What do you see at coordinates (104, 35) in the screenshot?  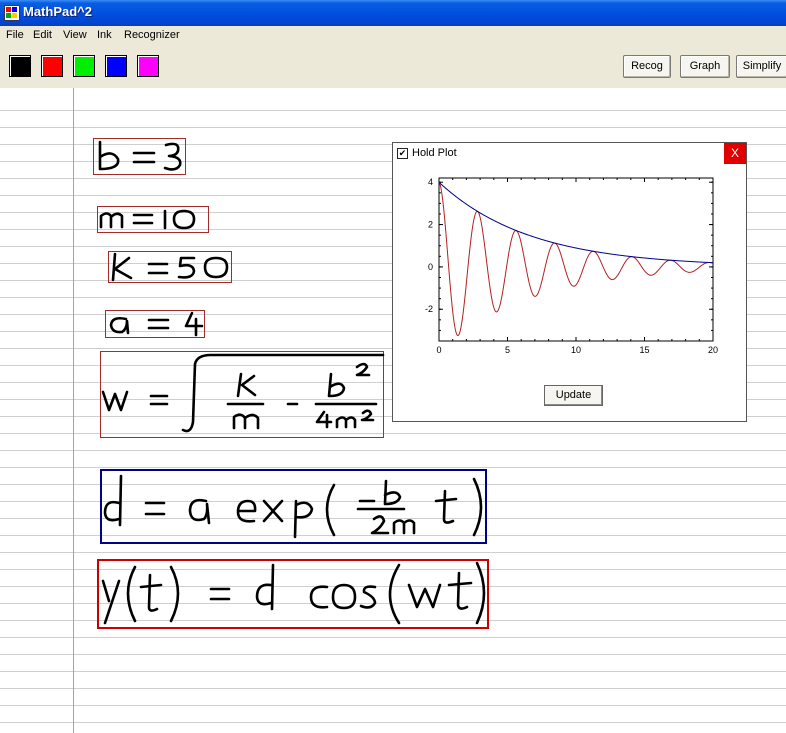 I see `menu-ink: Ink` at bounding box center [104, 35].